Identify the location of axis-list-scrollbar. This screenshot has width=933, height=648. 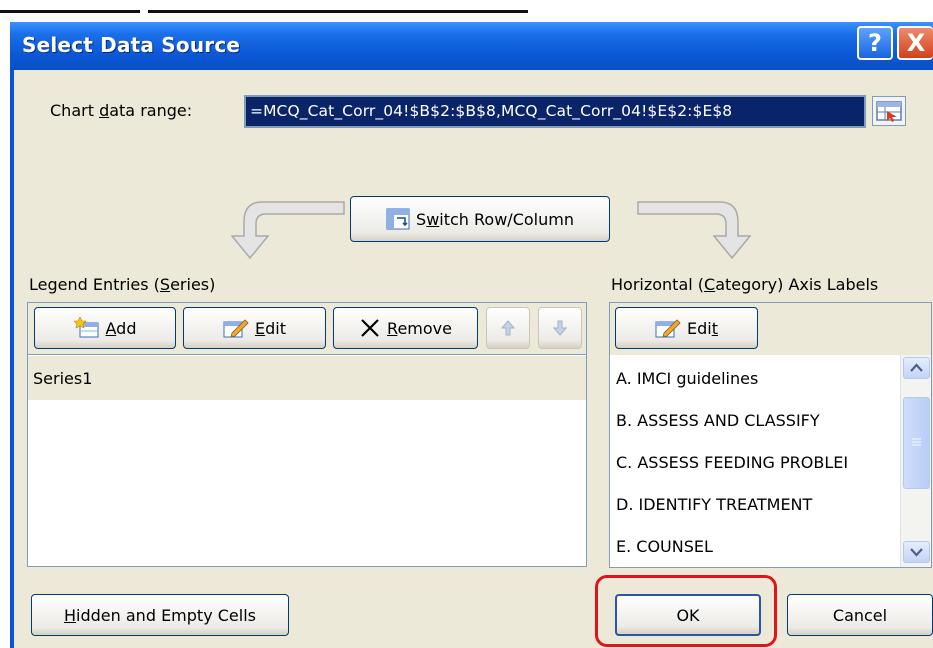
(915, 461).